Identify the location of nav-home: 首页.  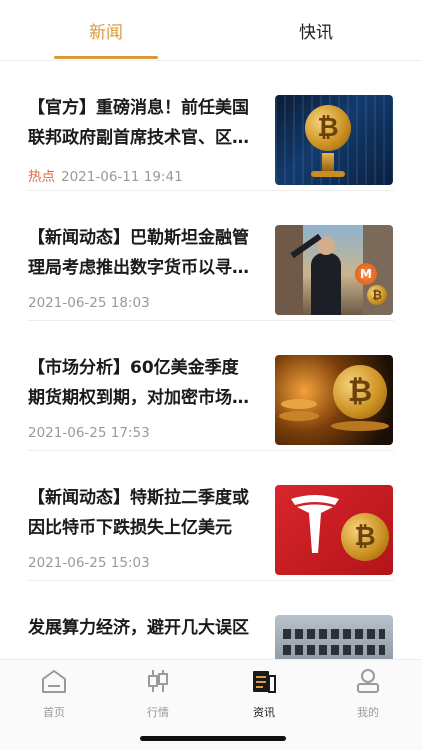
(54, 694).